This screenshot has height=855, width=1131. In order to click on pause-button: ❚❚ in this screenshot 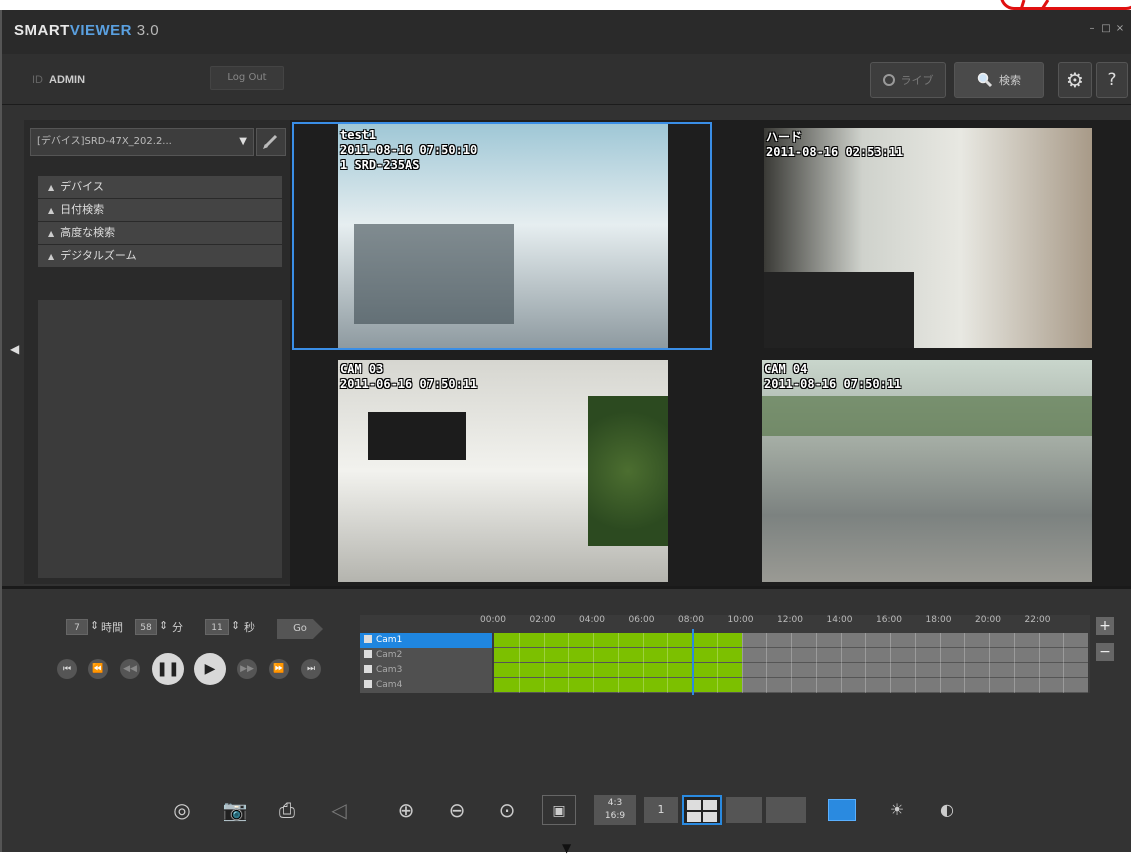, I will do `click(168, 669)`.